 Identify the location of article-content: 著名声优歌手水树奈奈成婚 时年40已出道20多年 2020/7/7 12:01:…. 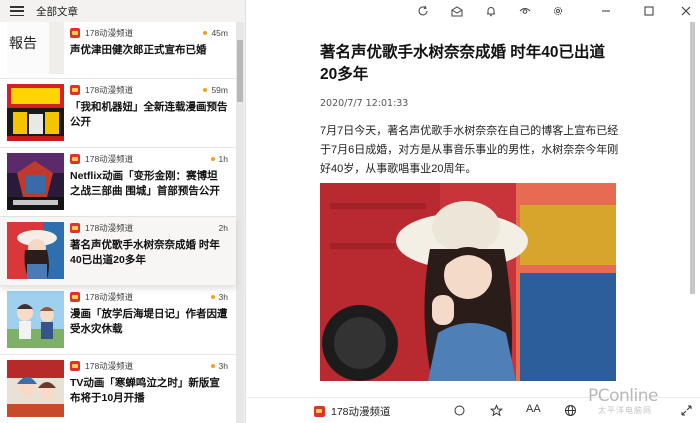
(470, 110).